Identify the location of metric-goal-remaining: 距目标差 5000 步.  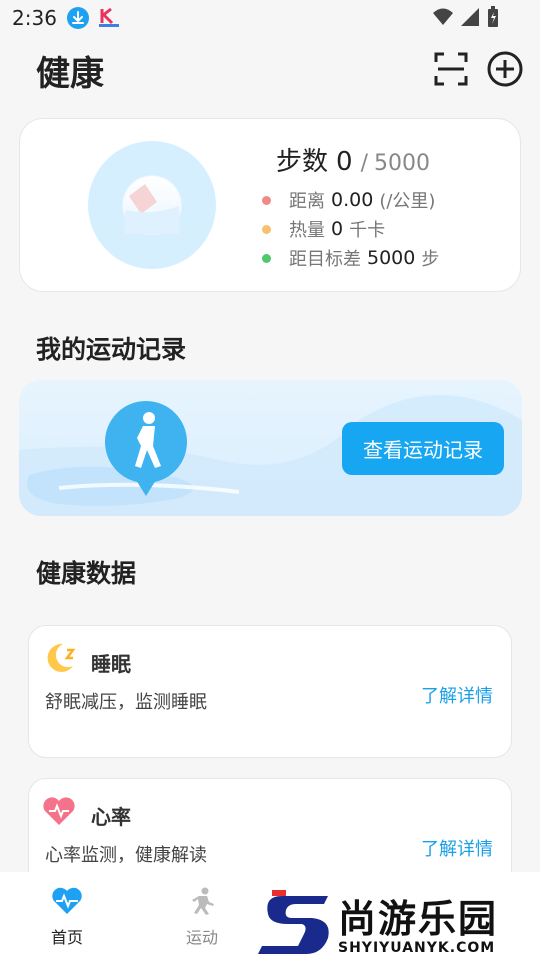
(350, 258).